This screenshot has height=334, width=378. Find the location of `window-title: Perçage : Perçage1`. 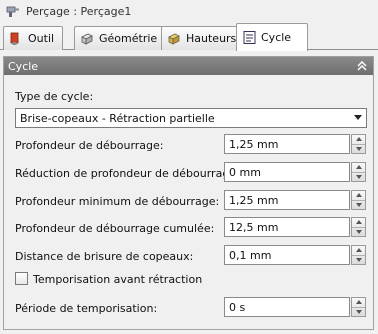

window-title: Perçage : Perçage1 is located at coordinates (79, 11).